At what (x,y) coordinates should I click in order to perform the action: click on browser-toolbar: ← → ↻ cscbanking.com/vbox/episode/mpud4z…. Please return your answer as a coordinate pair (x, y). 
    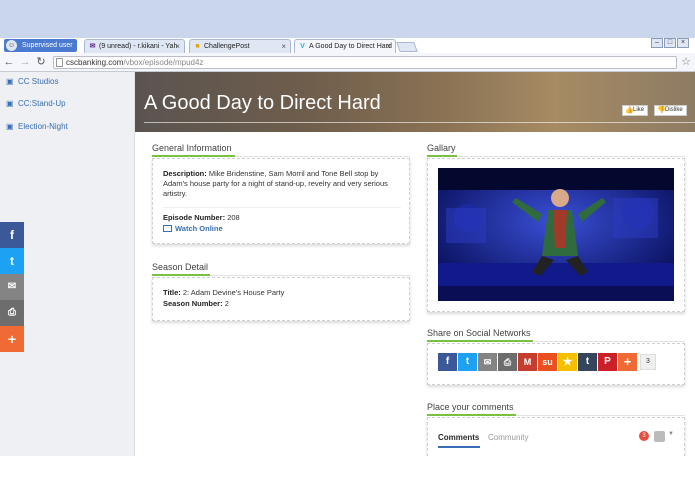
    Looking at the image, I should click on (347, 62).